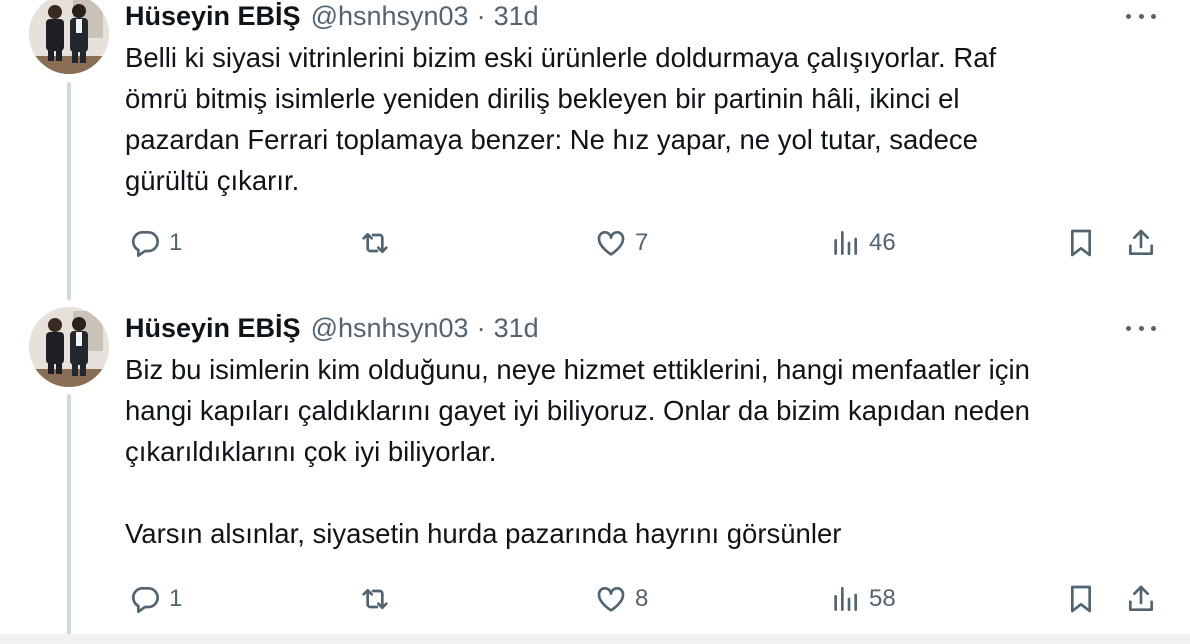 Image resolution: width=1190 pixels, height=644 pixels. I want to click on like-count: 7, so click(642, 242).